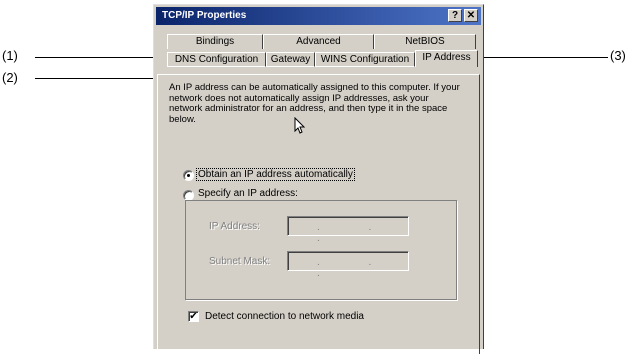  What do you see at coordinates (318, 41) in the screenshot?
I see `tab-advanced: Advanced` at bounding box center [318, 41].